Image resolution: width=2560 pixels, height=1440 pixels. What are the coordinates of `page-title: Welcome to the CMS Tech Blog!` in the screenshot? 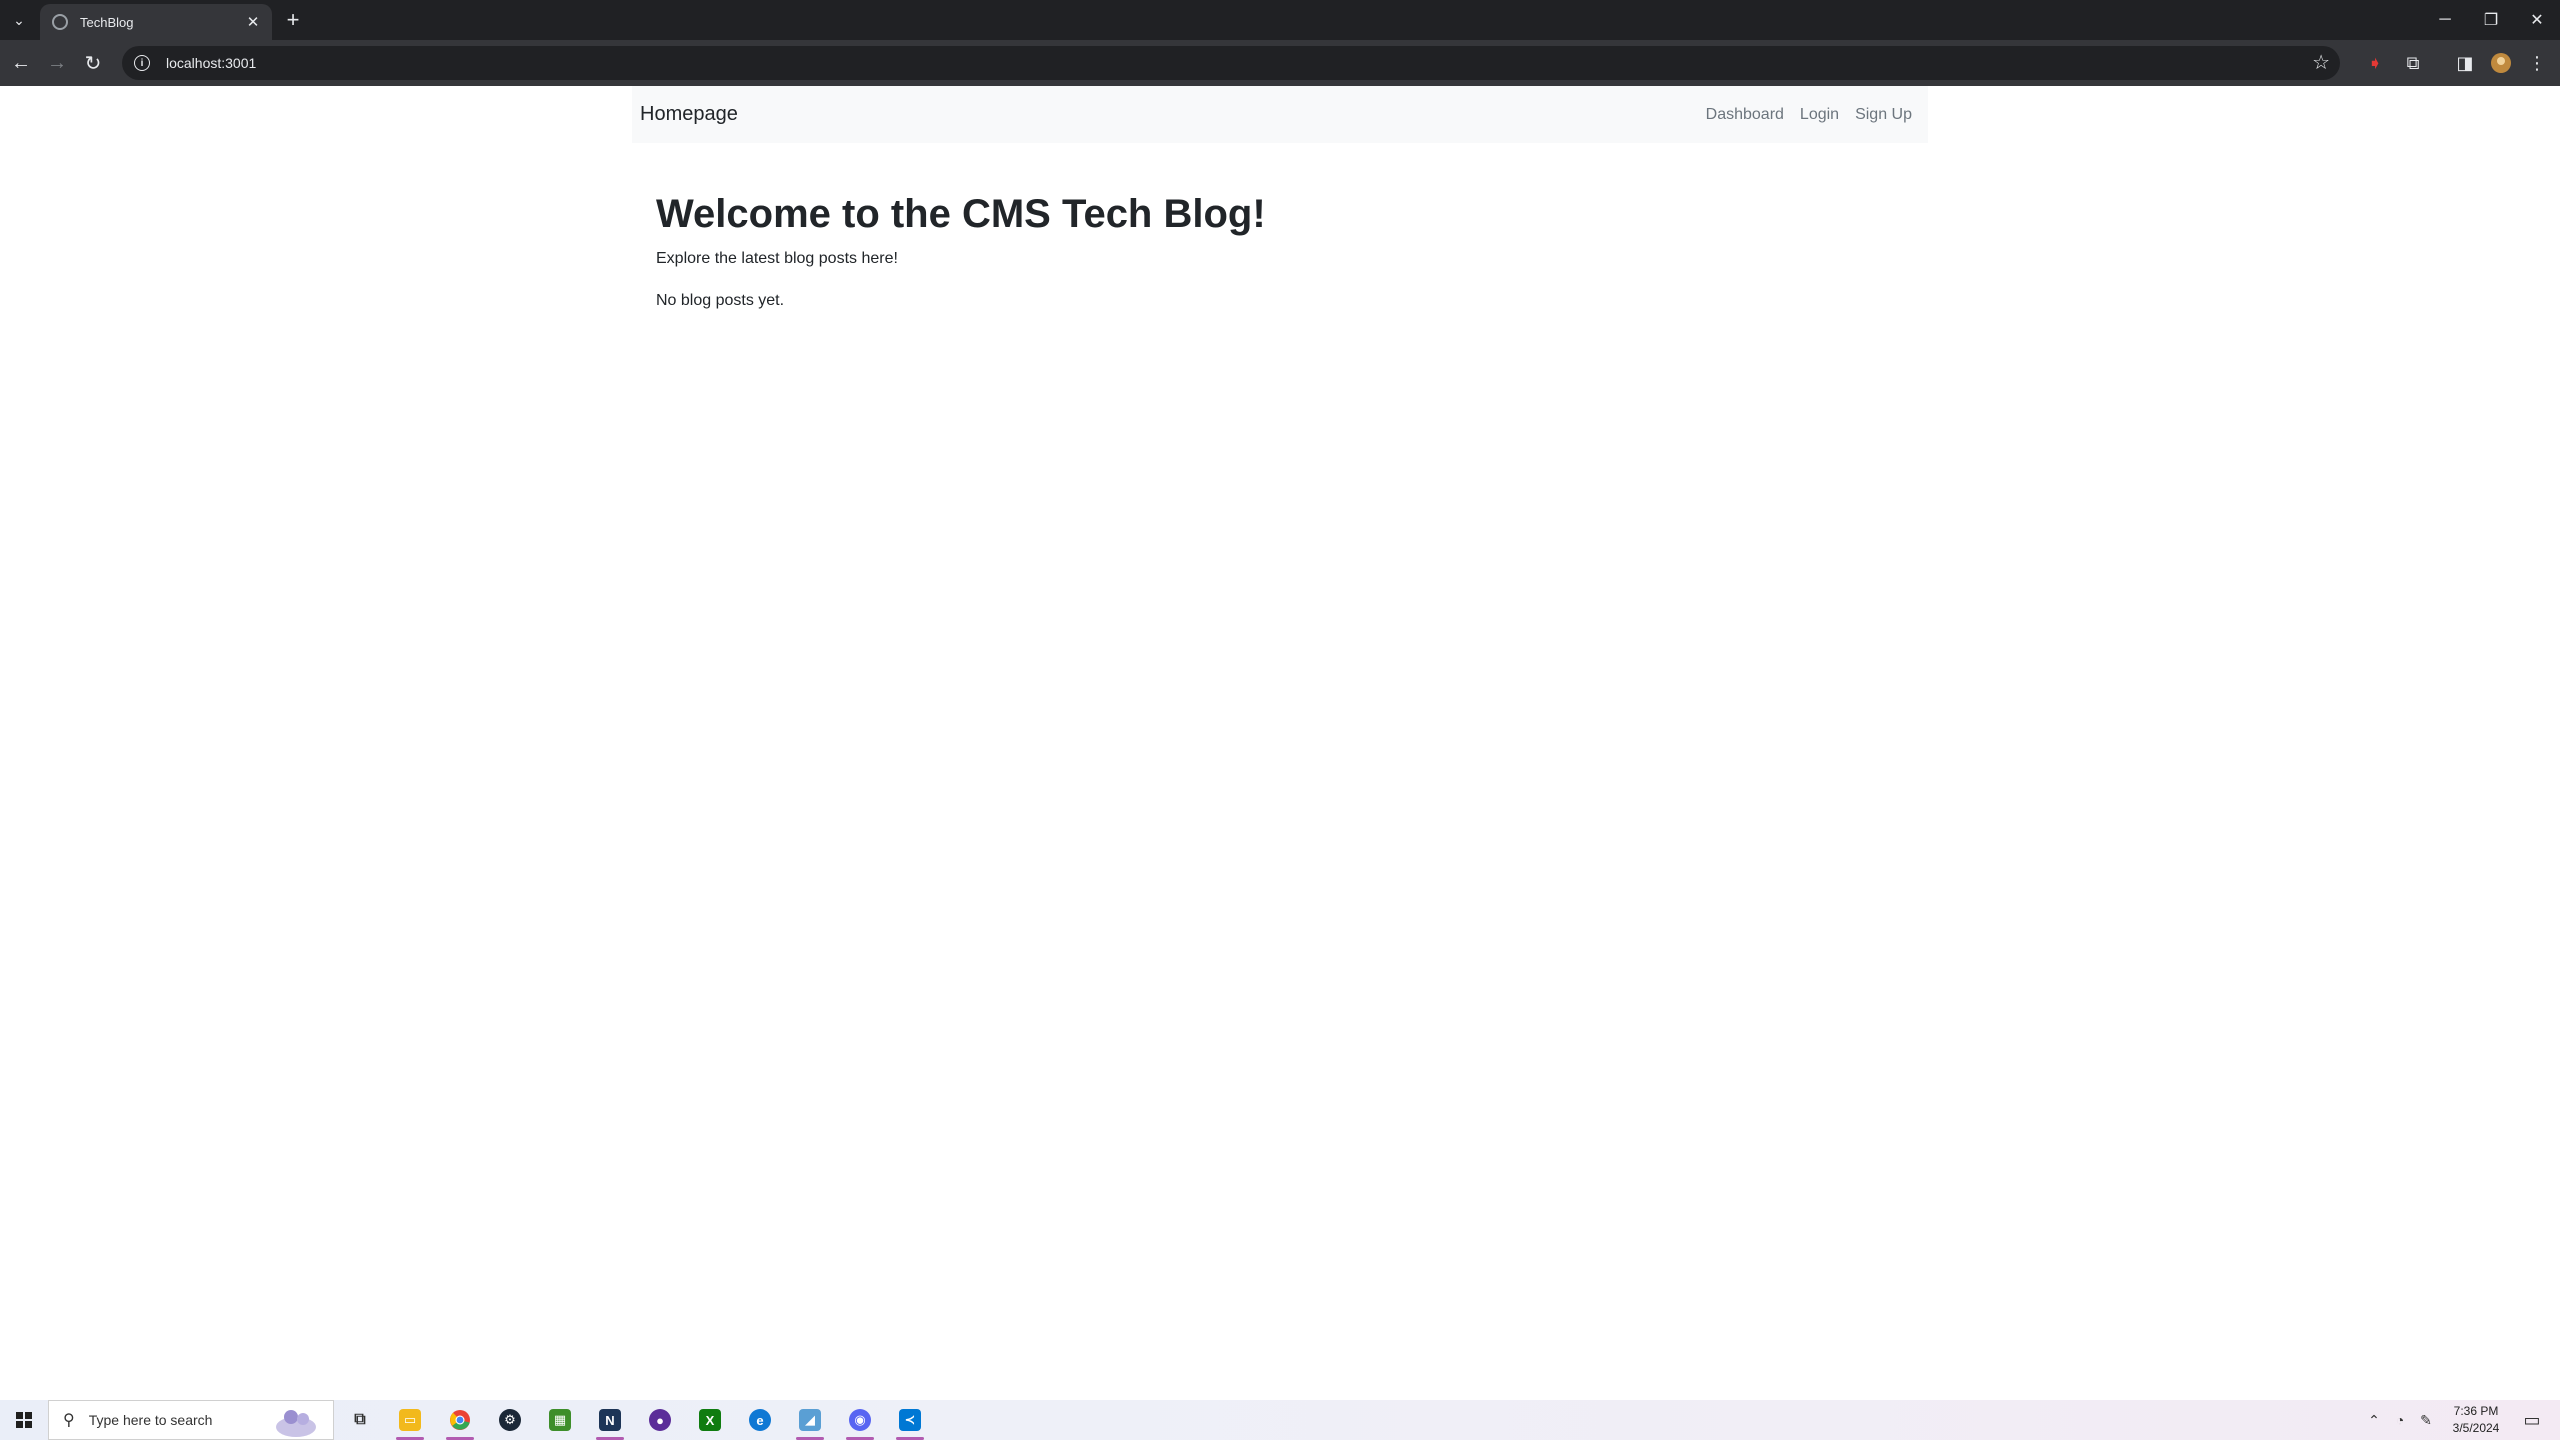 It's located at (961, 214).